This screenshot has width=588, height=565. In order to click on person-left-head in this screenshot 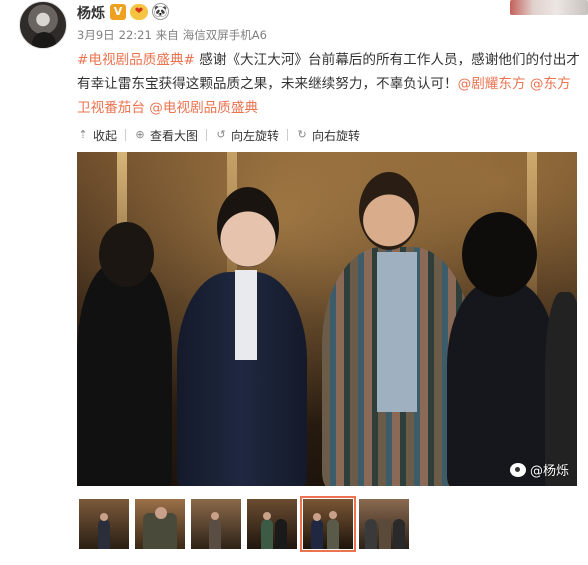, I will do `click(126, 254)`.